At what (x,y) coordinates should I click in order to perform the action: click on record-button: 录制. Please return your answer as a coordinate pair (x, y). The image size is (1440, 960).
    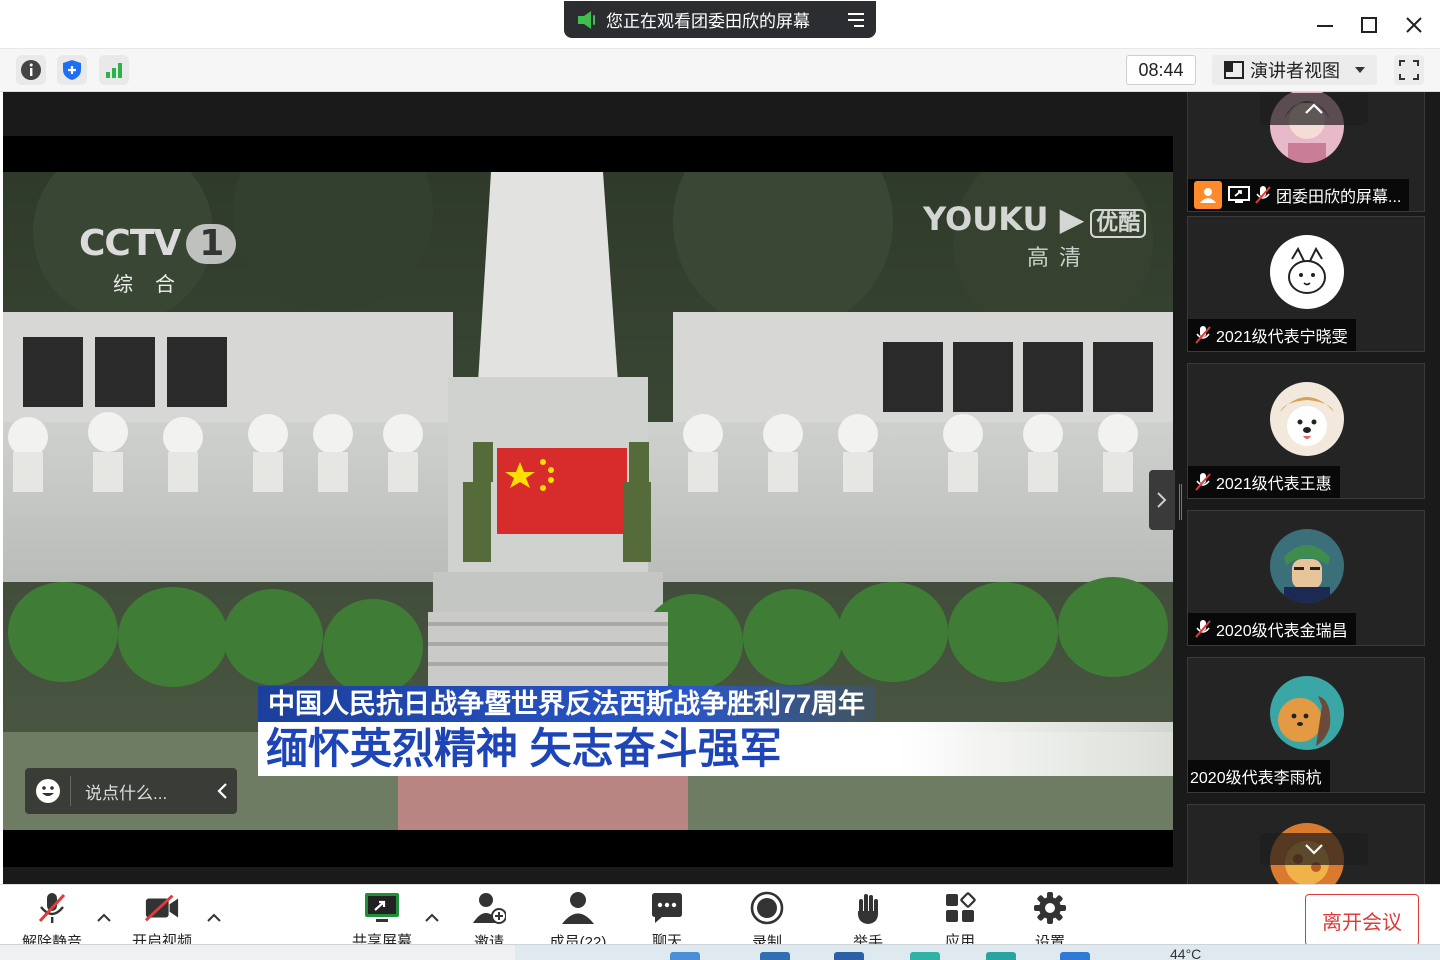
    Looking at the image, I should click on (767, 917).